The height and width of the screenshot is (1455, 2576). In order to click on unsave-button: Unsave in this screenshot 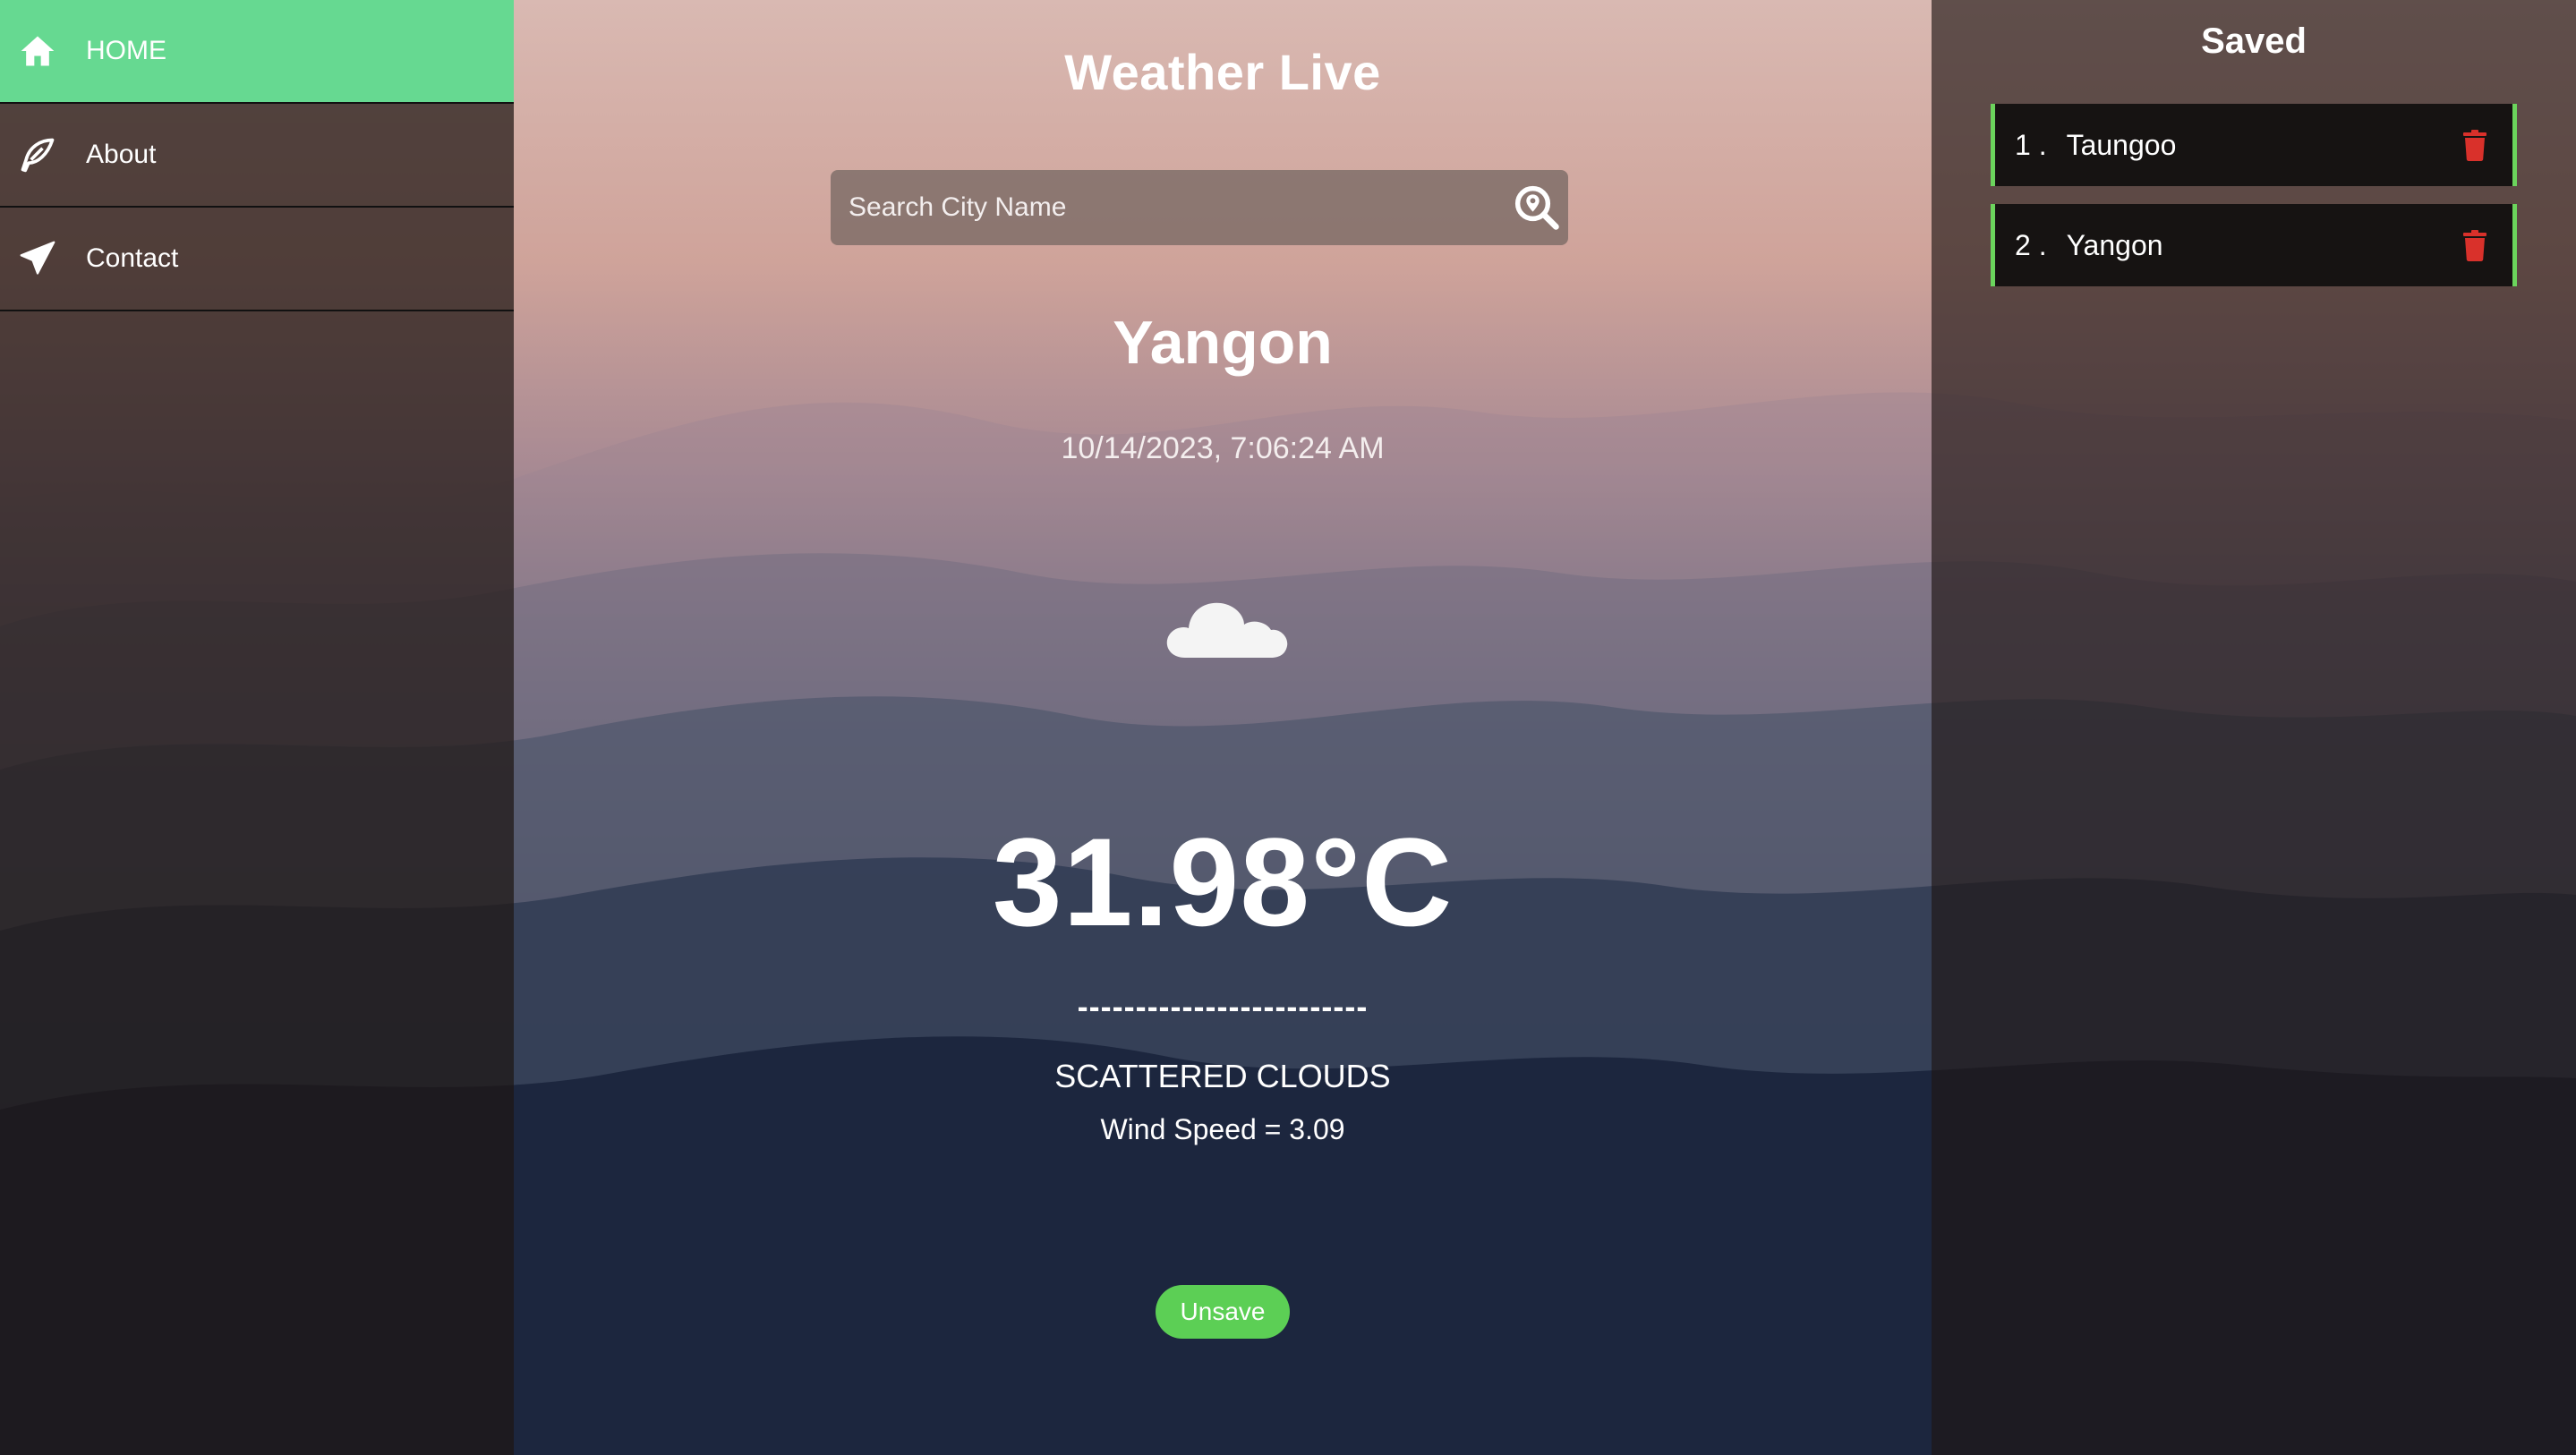, I will do `click(1223, 1312)`.